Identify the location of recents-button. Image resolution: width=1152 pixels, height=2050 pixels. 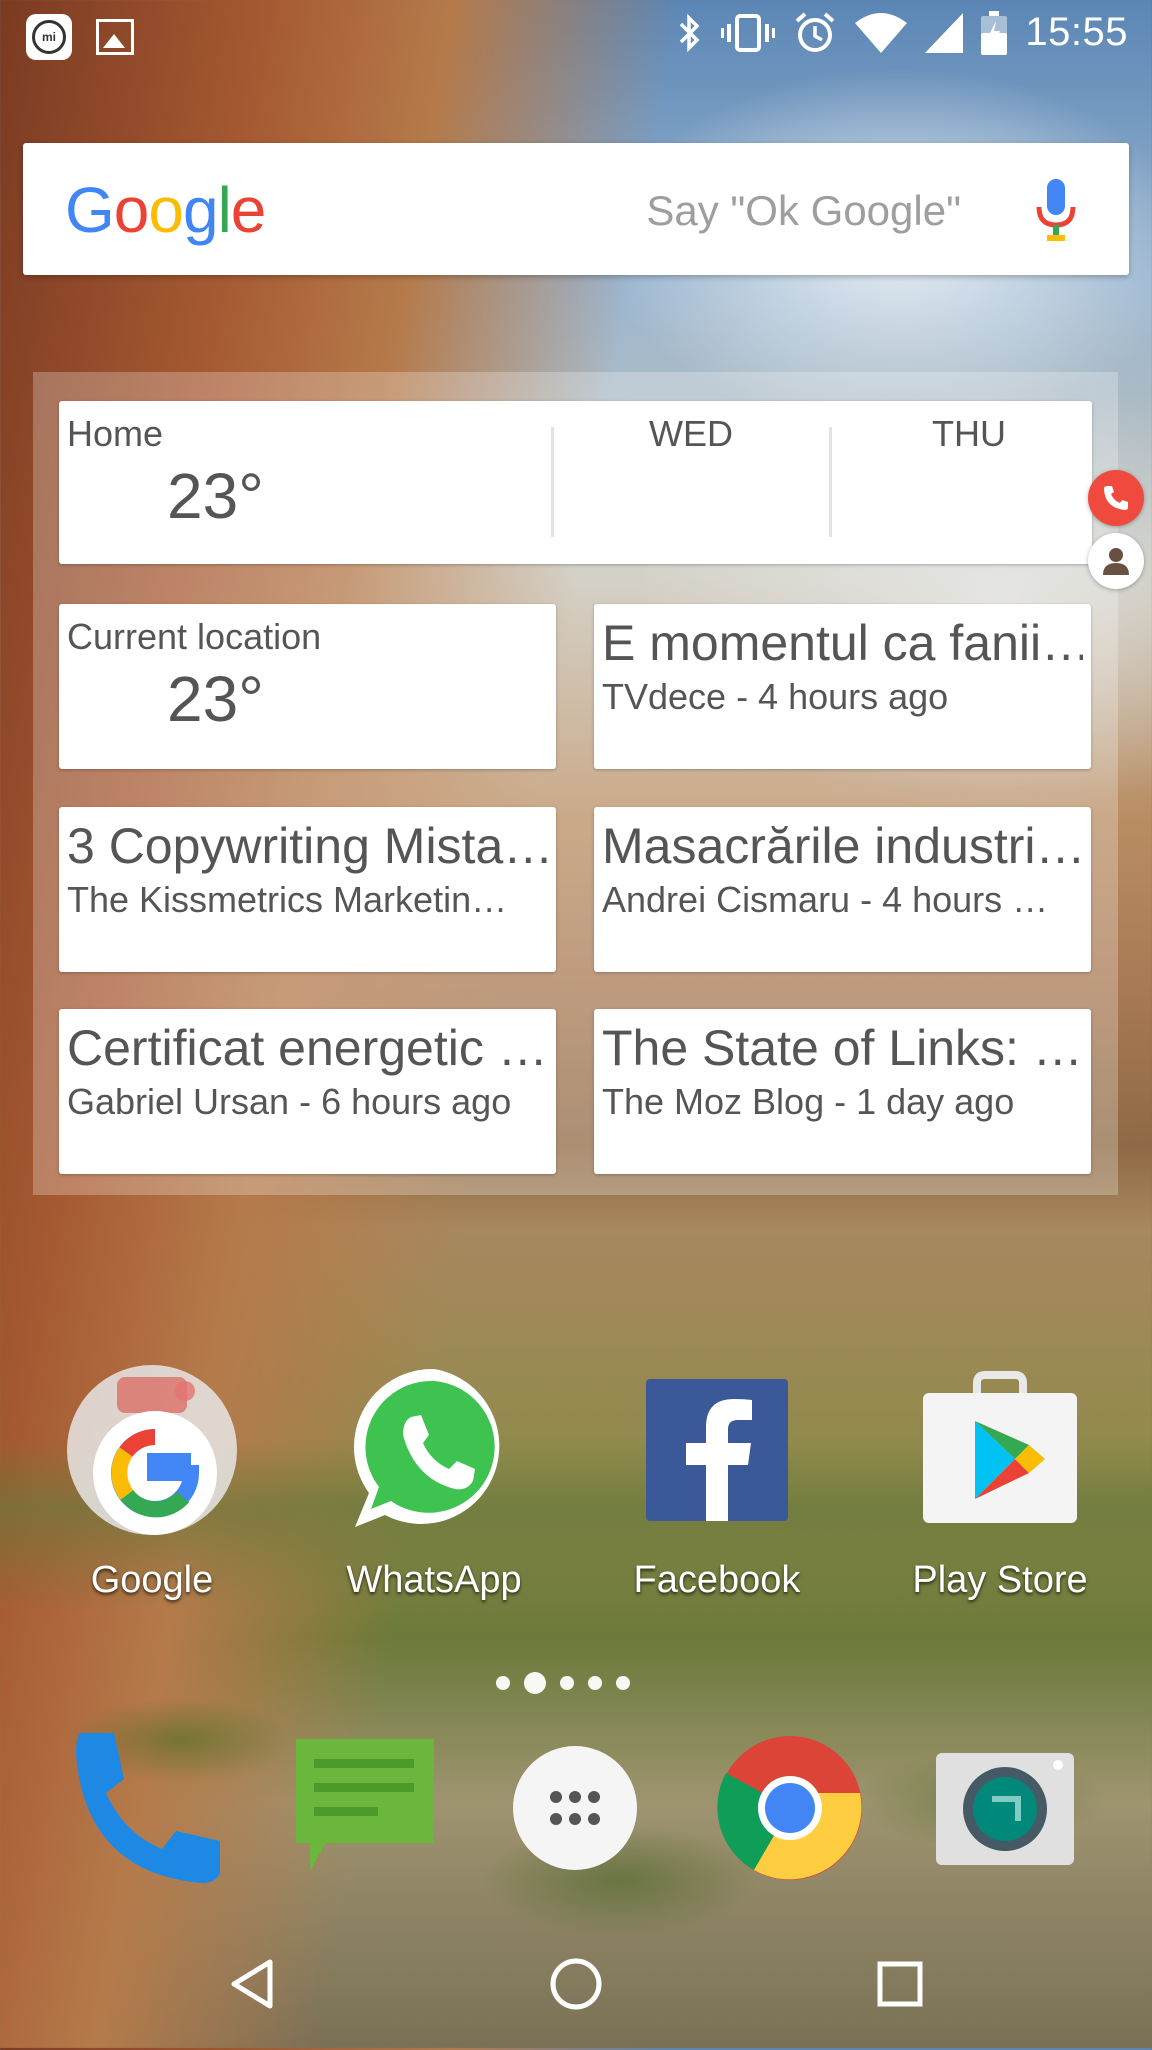
(900, 1984).